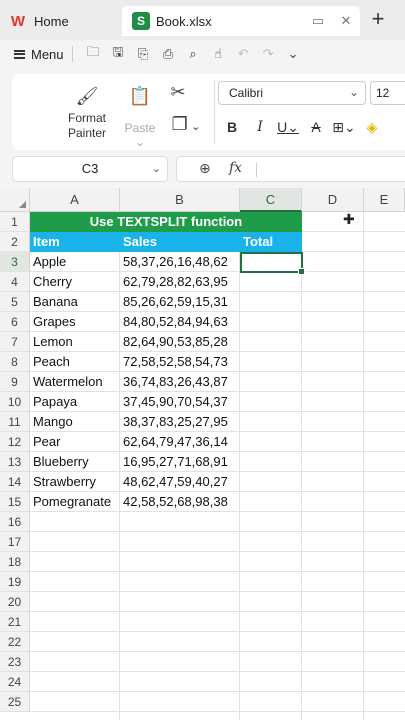  Describe the element at coordinates (378, 20) in the screenshot. I see `new-tab-button: +` at that location.